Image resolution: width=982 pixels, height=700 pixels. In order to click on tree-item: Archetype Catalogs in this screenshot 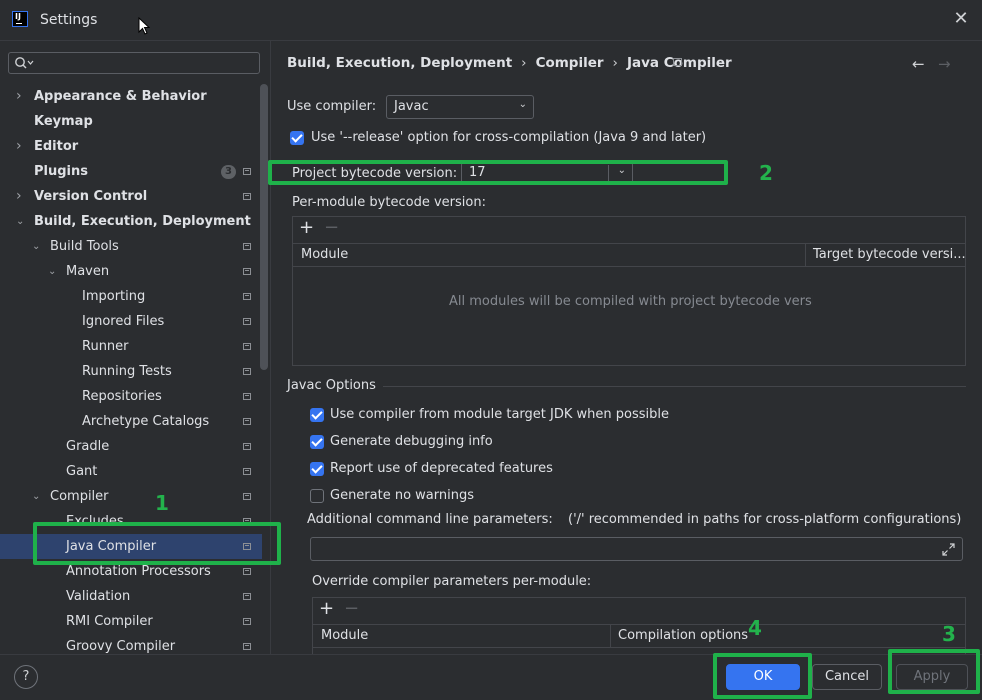, I will do `click(131, 421)`.